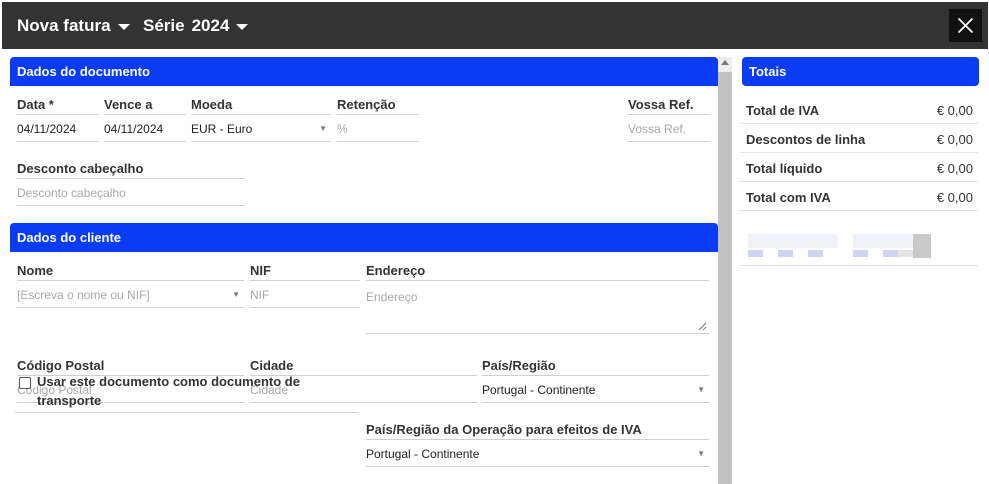 This screenshot has height=484, width=989. Describe the element at coordinates (784, 168) in the screenshot. I see `totals-row-label: Total líquido` at that location.